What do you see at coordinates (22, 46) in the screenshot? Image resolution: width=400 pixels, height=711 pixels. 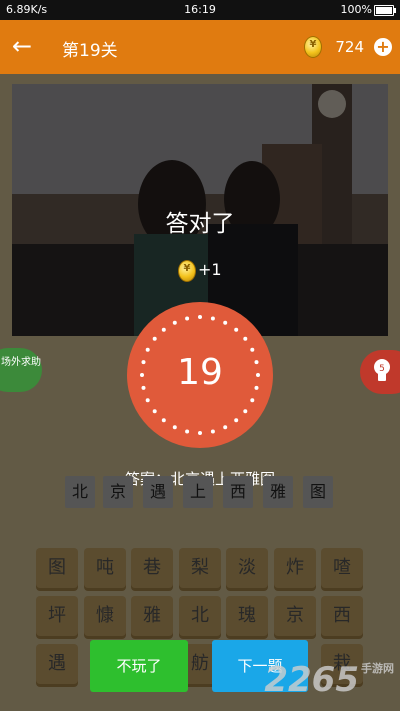 I see `back-arrow-icon: ←` at bounding box center [22, 46].